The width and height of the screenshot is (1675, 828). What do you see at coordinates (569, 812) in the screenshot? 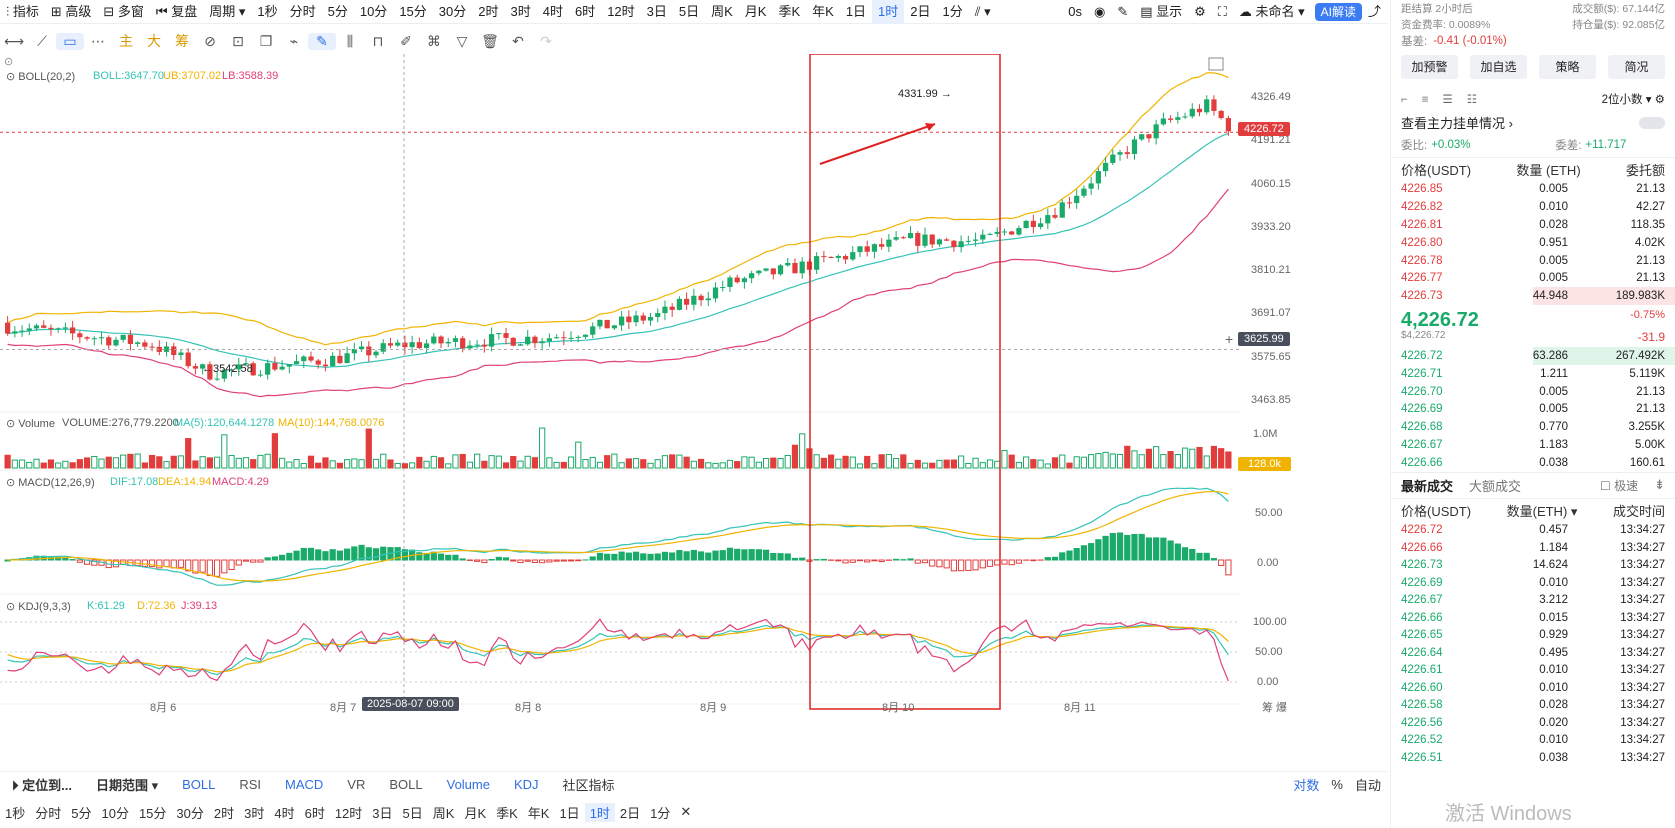
I see `period-item-17: 1日` at bounding box center [569, 812].